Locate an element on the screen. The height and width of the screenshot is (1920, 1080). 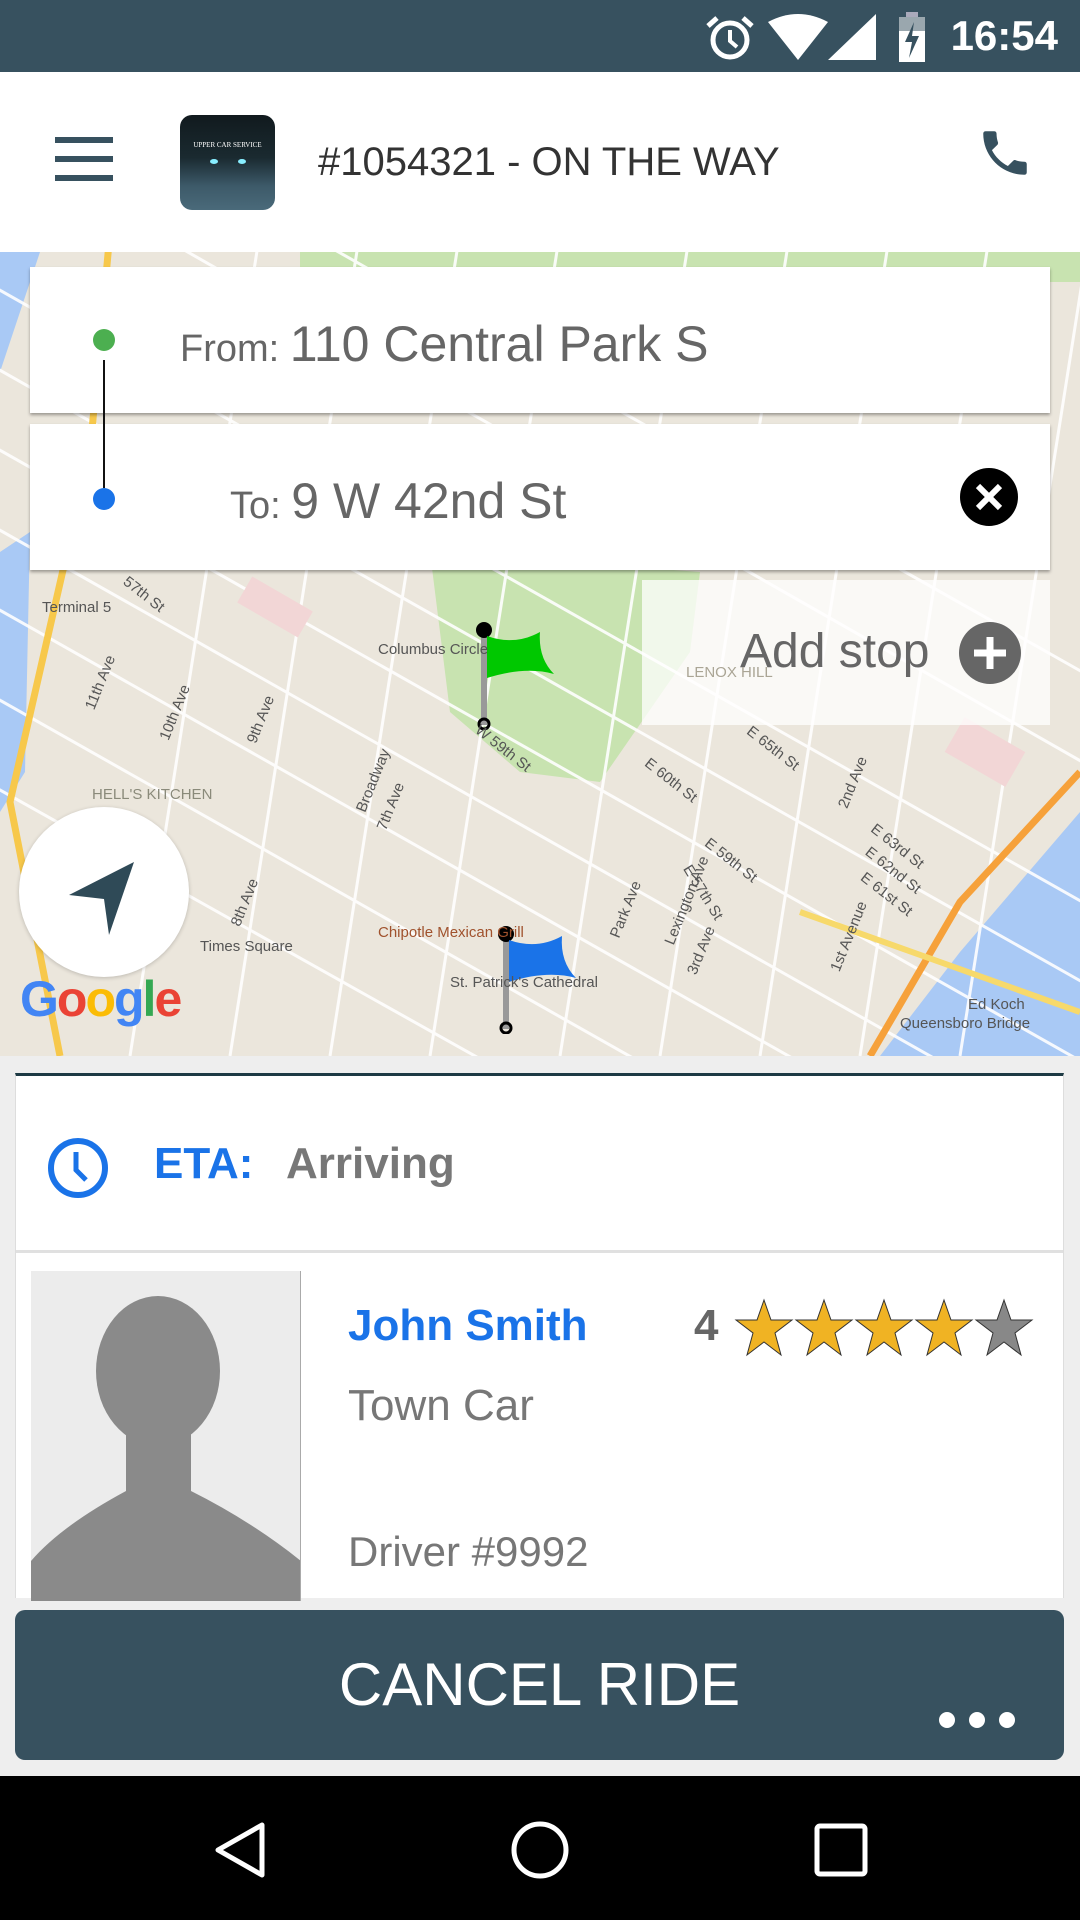
map-label: St. Patrick's Cathedral is located at coordinates (524, 982).